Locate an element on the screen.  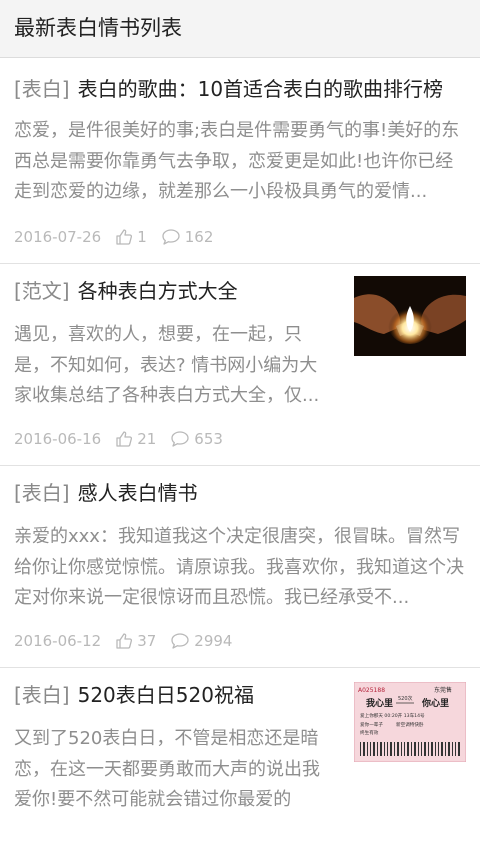
article-thumbnail is located at coordinates (410, 316).